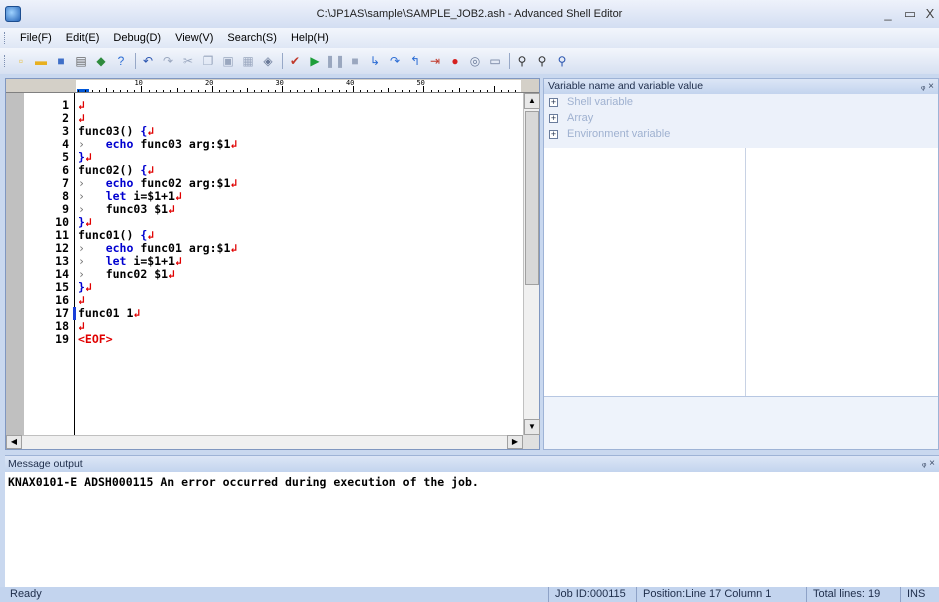 This screenshot has height=602, width=939. I want to click on watch-window-icon: ▭, so click(495, 61).